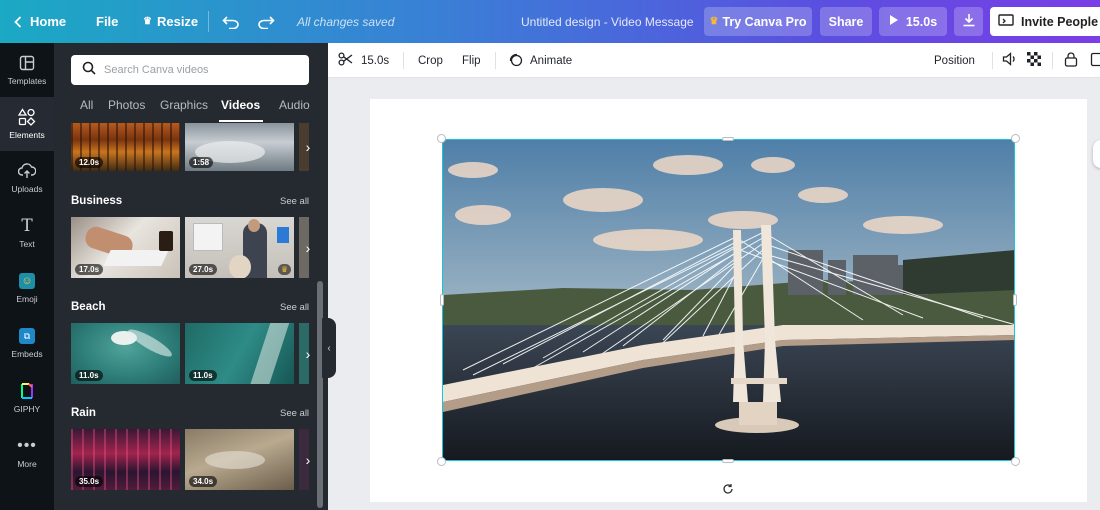  Describe the element at coordinates (1015, 461) in the screenshot. I see `resize-handle-bottom-right` at that location.